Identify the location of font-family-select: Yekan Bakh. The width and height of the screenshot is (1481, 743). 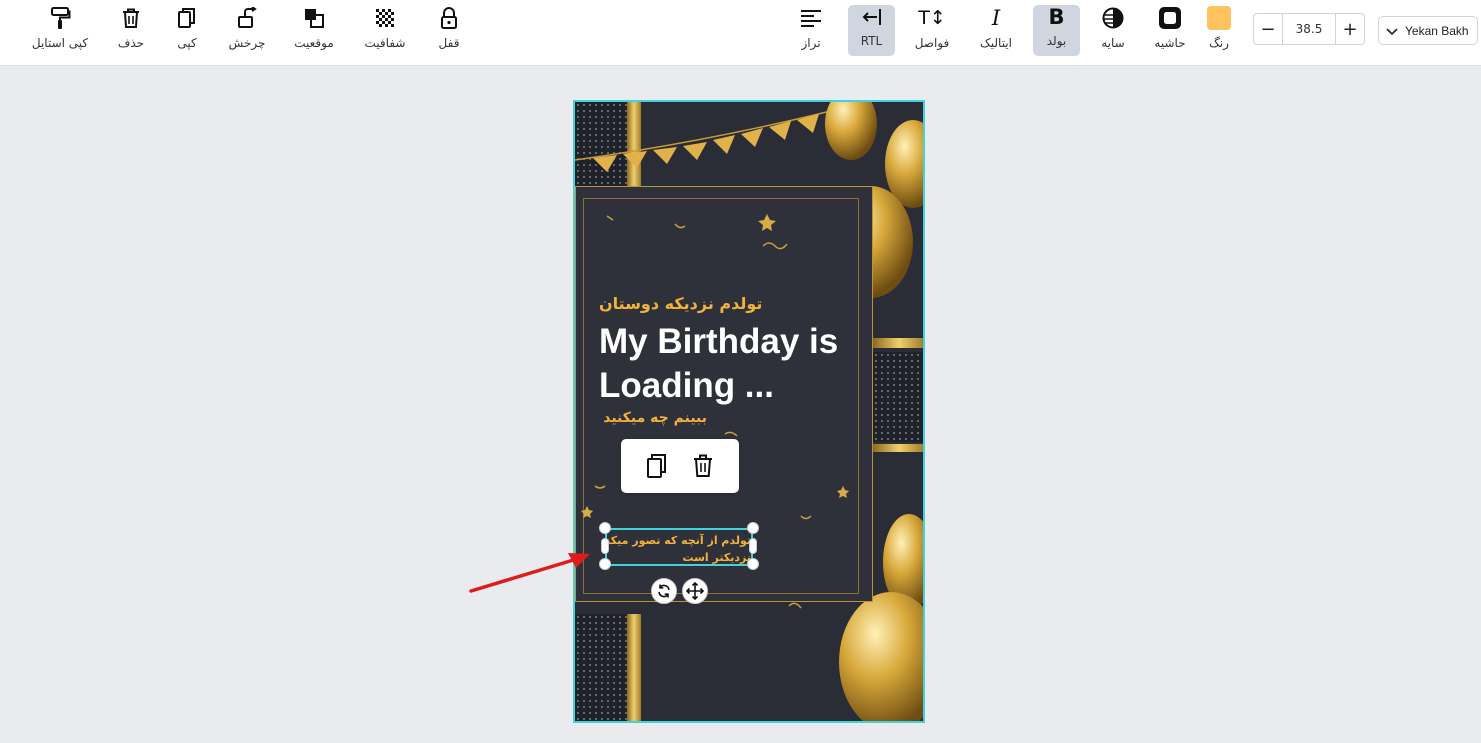
(1428, 30).